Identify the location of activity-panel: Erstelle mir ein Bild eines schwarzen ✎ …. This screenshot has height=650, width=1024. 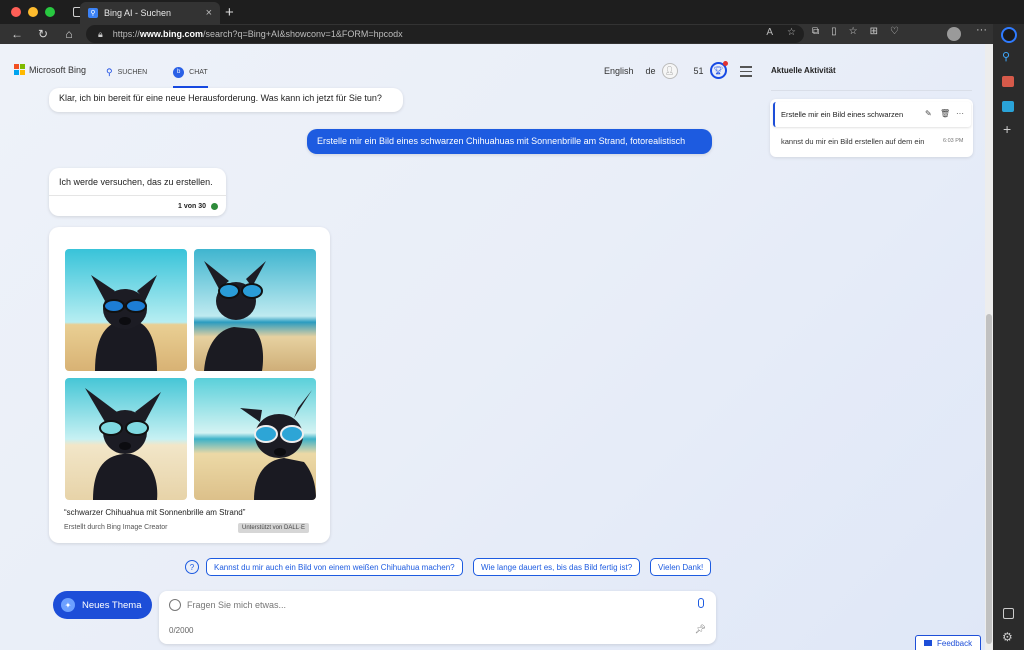
(871, 128).